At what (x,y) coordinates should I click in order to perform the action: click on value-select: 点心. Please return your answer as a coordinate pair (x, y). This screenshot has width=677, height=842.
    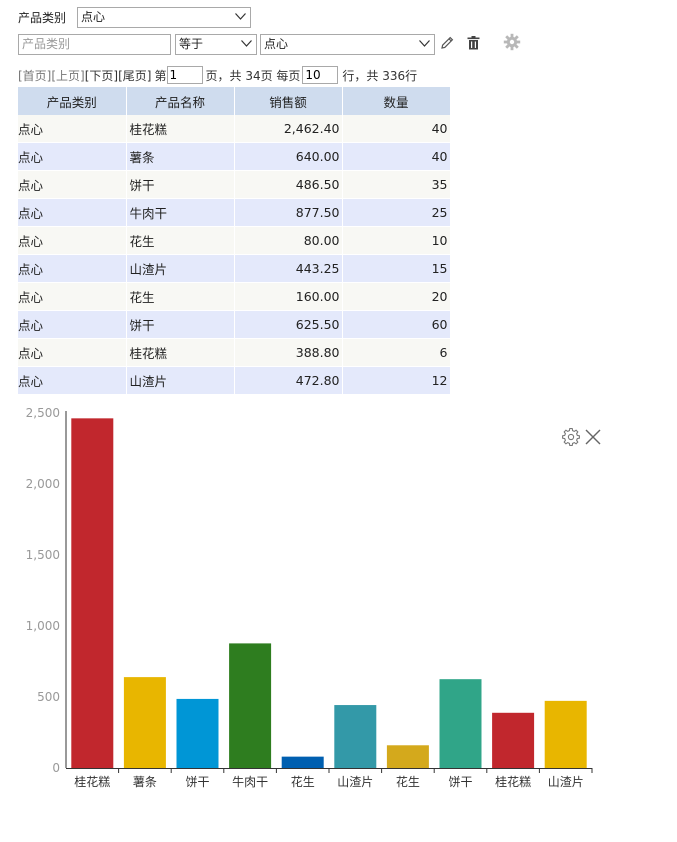
    Looking at the image, I should click on (347, 44).